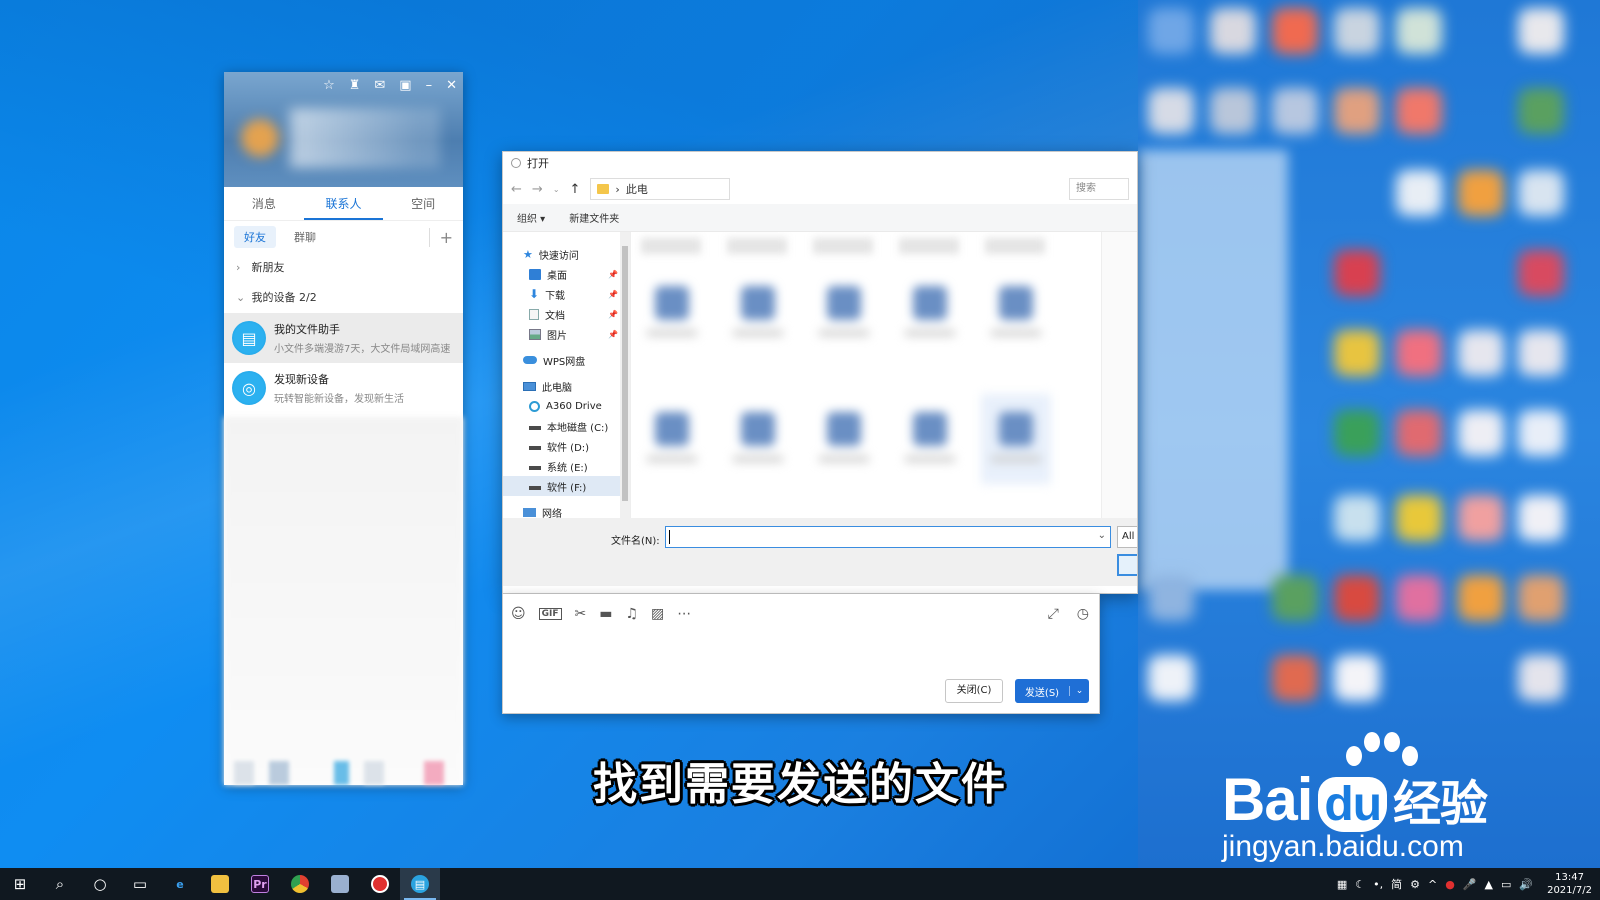 This screenshot has width=1600, height=900. What do you see at coordinates (343, 203) in the screenshot?
I see `tab-contacts: 联系人` at bounding box center [343, 203].